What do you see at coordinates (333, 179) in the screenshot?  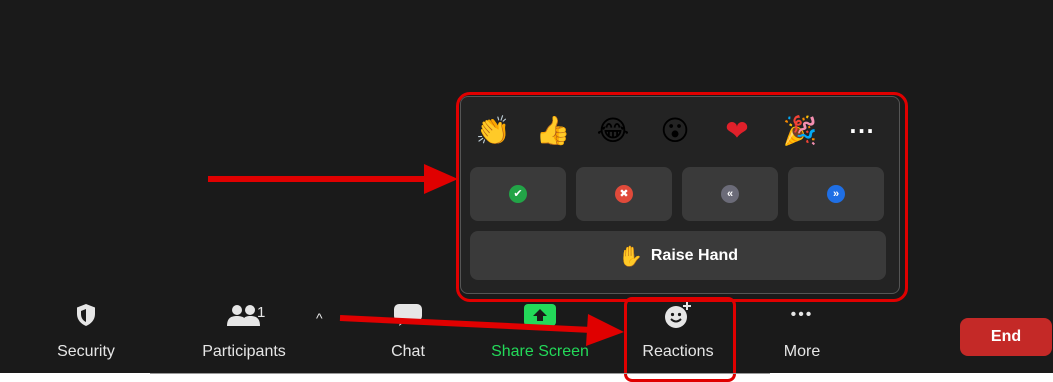 I see `arrow-to-popup` at bounding box center [333, 179].